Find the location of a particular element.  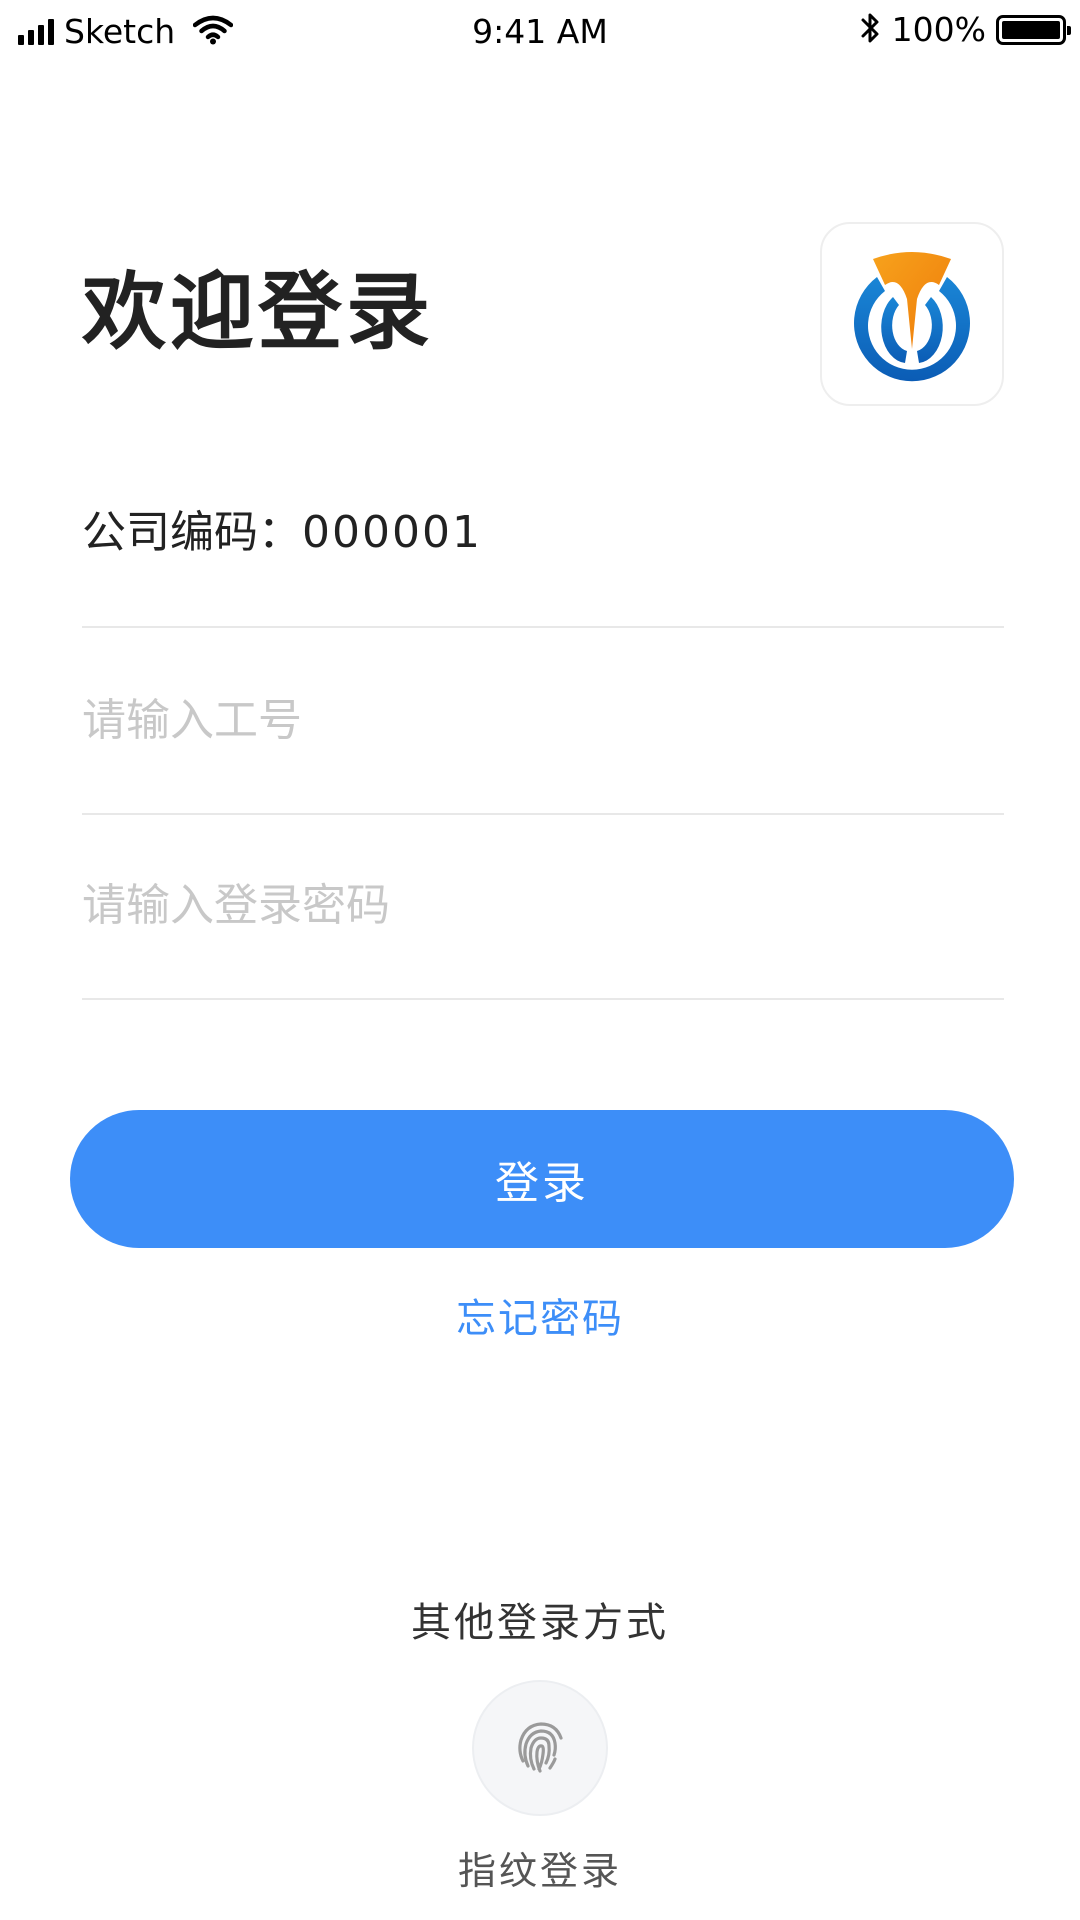

fingerprint-login-button is located at coordinates (540, 1748).